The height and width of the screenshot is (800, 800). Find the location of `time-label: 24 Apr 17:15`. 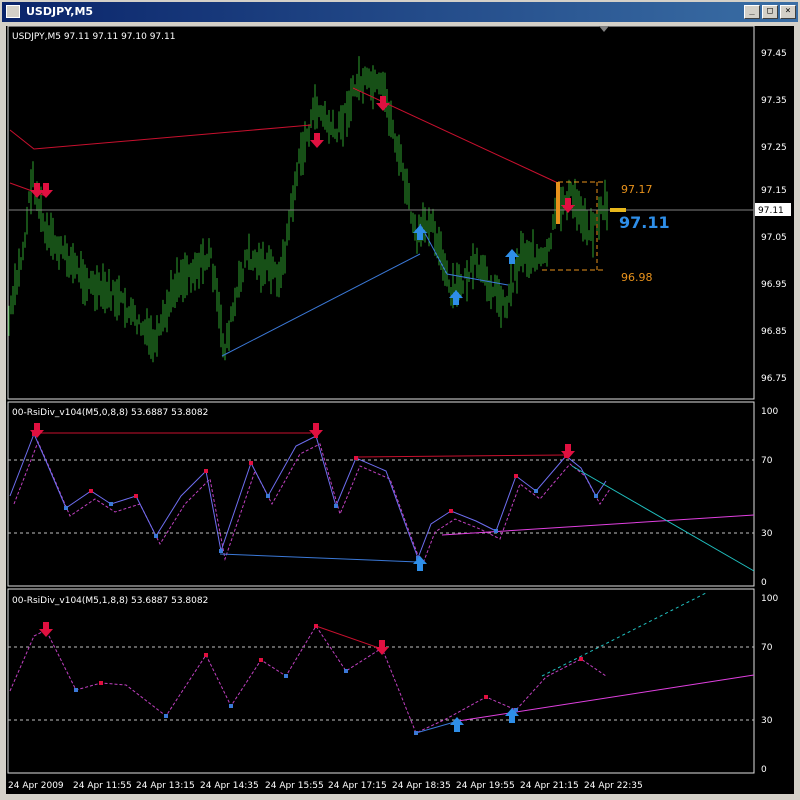

time-label: 24 Apr 17:15 is located at coordinates (357, 786).